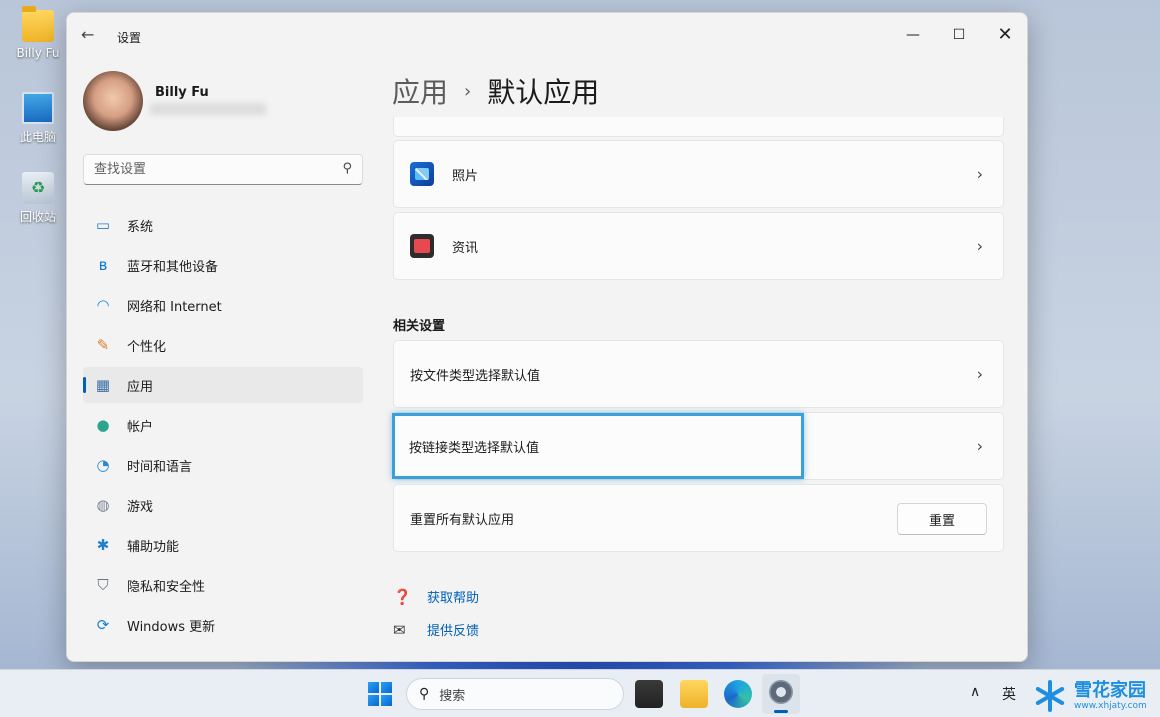  What do you see at coordinates (147, 347) in the screenshot?
I see `sidebar-item-label: 个性化` at bounding box center [147, 347].